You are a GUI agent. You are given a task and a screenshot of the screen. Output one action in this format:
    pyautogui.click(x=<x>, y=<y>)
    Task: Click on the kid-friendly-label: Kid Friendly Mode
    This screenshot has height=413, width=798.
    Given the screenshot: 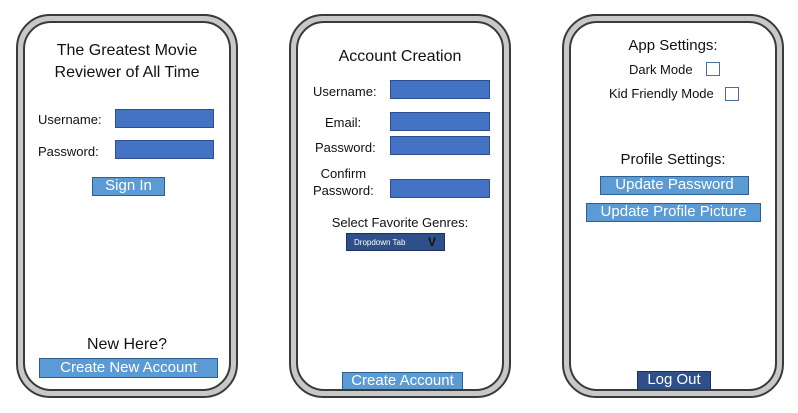 What is the action you would take?
    pyautogui.click(x=661, y=93)
    